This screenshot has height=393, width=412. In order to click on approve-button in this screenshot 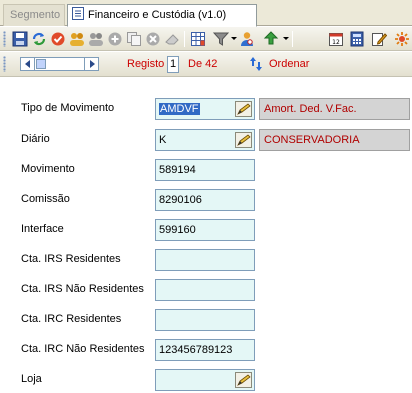, I will do `click(58, 39)`.